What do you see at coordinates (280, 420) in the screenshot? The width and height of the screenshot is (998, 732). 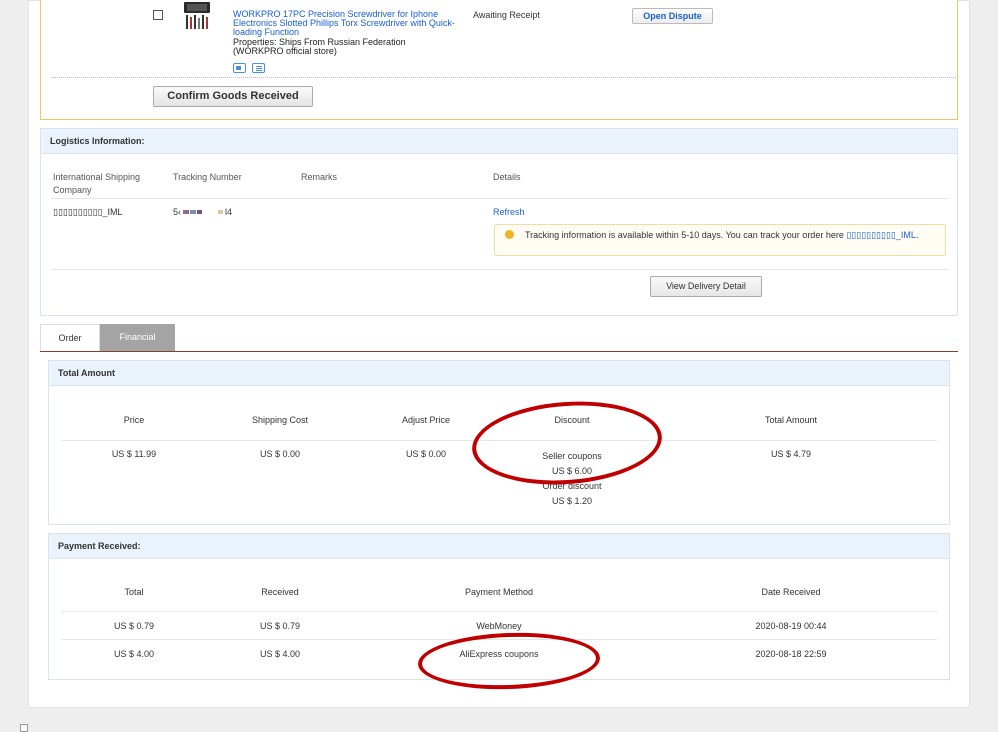 I see `header-shipping-cost: Shipping Cost` at bounding box center [280, 420].